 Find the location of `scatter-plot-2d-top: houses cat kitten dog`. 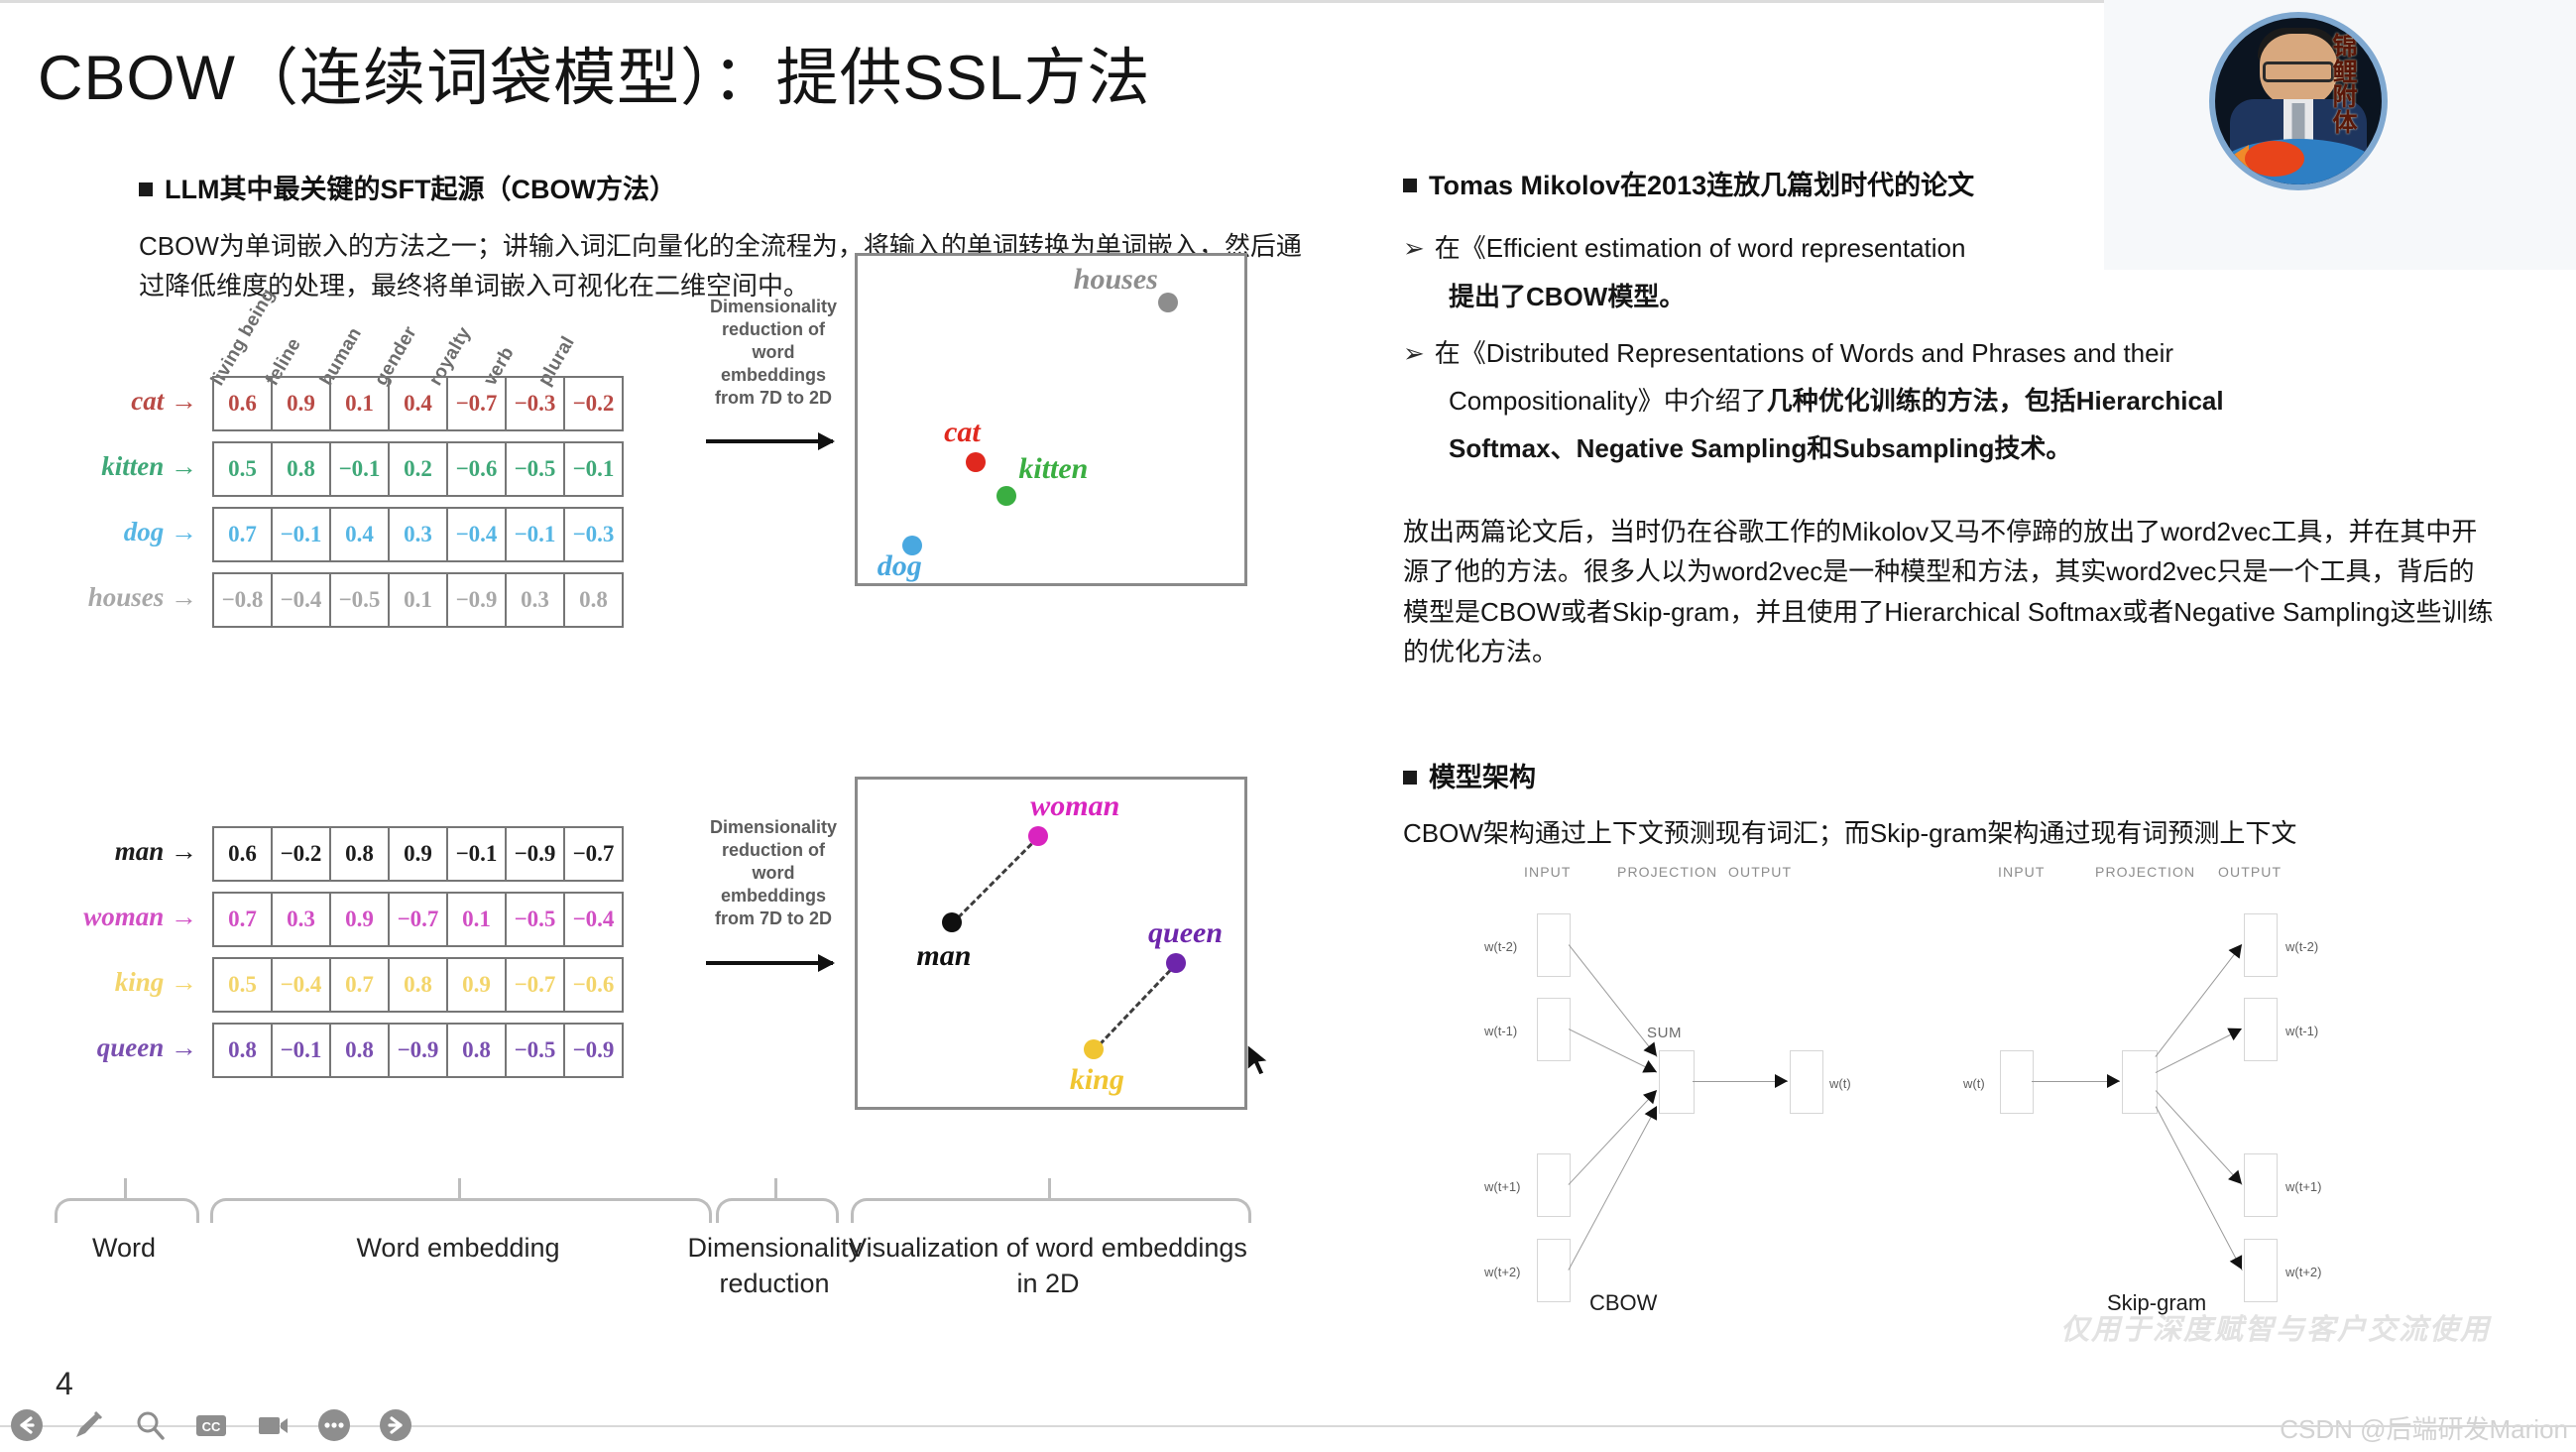

scatter-plot-2d-top: houses cat kitten dog is located at coordinates (1051, 419).